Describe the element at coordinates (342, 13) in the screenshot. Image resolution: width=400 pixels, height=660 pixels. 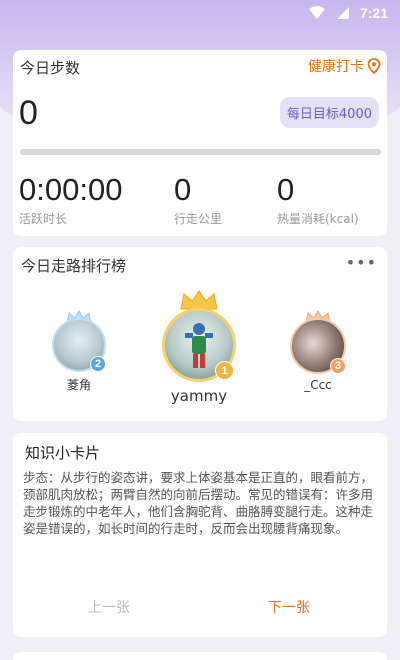
I see `cellular-signal-icon` at that location.